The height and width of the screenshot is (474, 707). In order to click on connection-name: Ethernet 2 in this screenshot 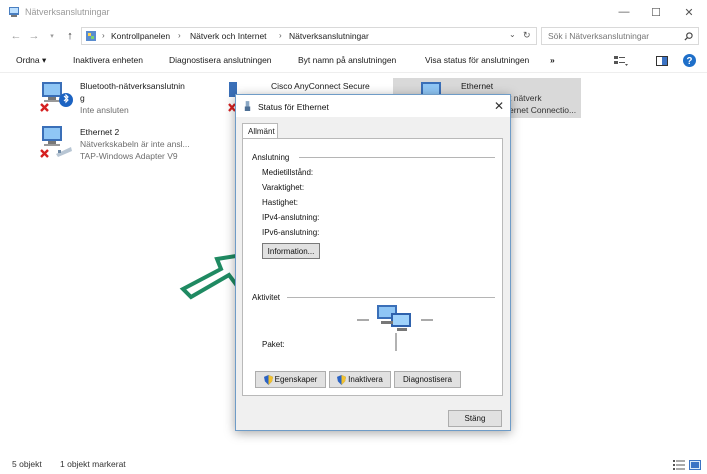, I will do `click(100, 132)`.